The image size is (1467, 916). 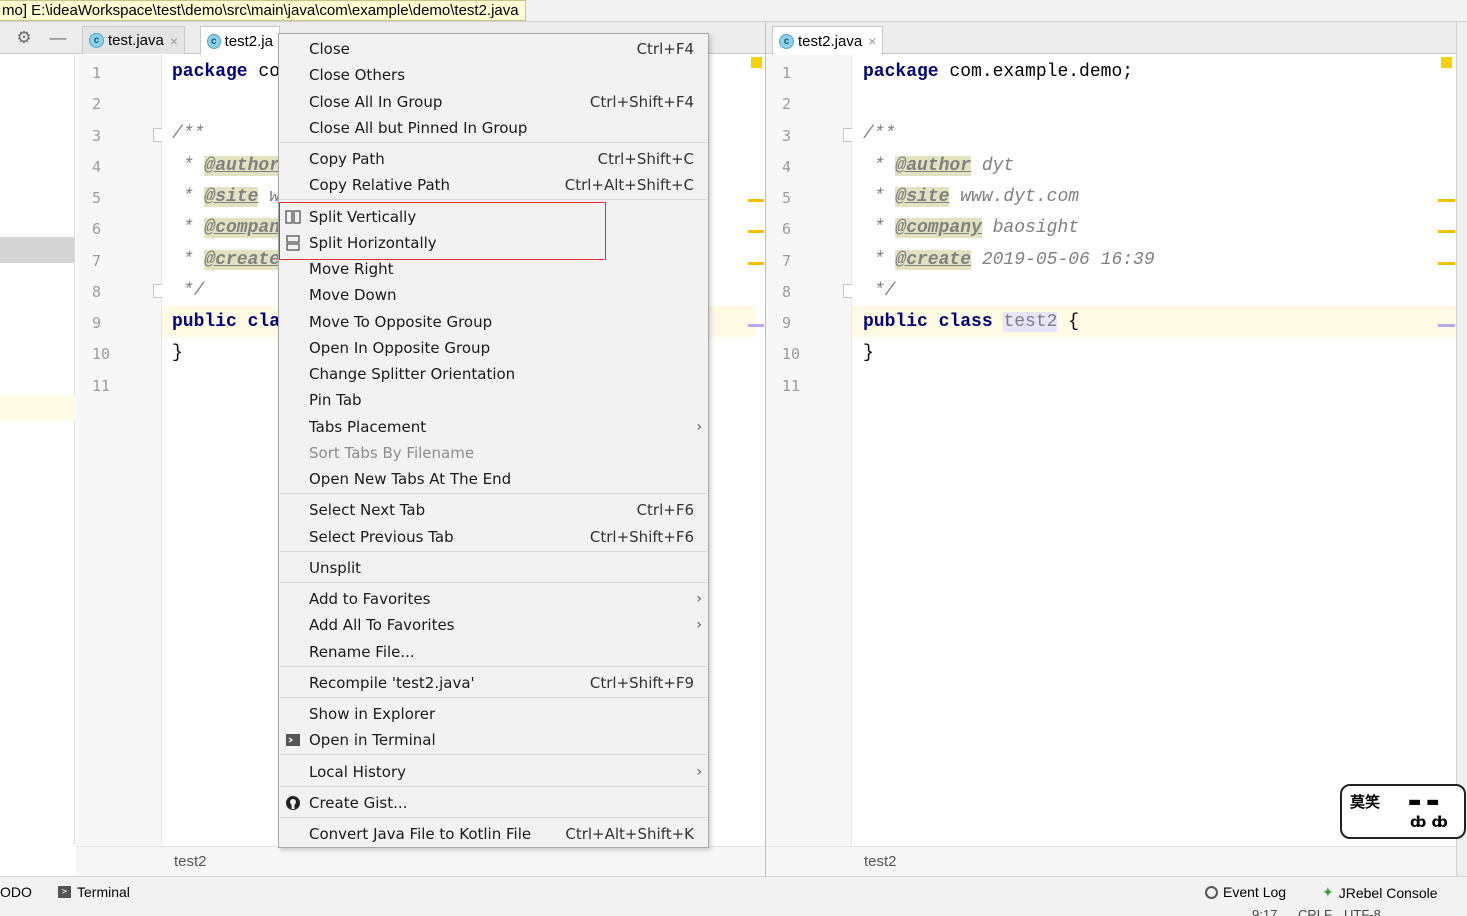 I want to click on line-number: 7, so click(x=97, y=261).